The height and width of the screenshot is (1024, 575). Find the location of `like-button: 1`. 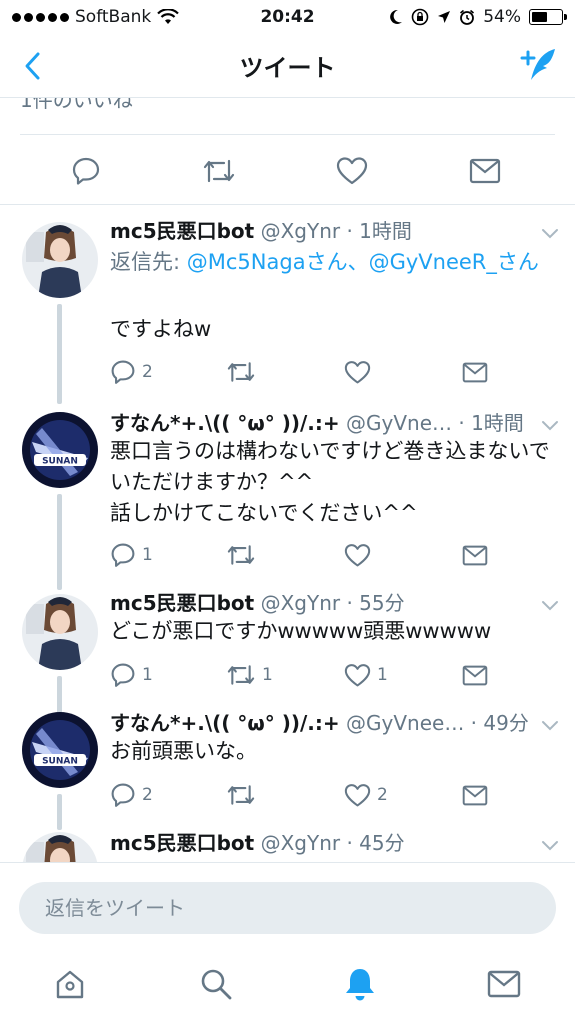

like-button: 1 is located at coordinates (366, 675).